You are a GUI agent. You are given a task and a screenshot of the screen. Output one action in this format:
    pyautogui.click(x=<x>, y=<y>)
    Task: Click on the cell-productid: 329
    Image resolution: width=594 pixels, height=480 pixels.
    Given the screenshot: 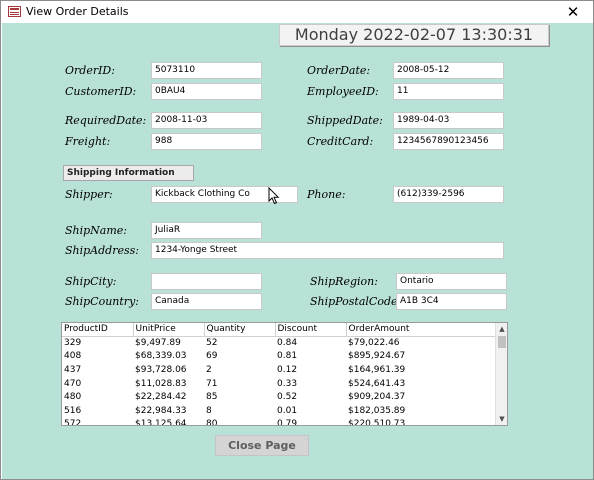 What is the action you would take?
    pyautogui.click(x=73, y=343)
    